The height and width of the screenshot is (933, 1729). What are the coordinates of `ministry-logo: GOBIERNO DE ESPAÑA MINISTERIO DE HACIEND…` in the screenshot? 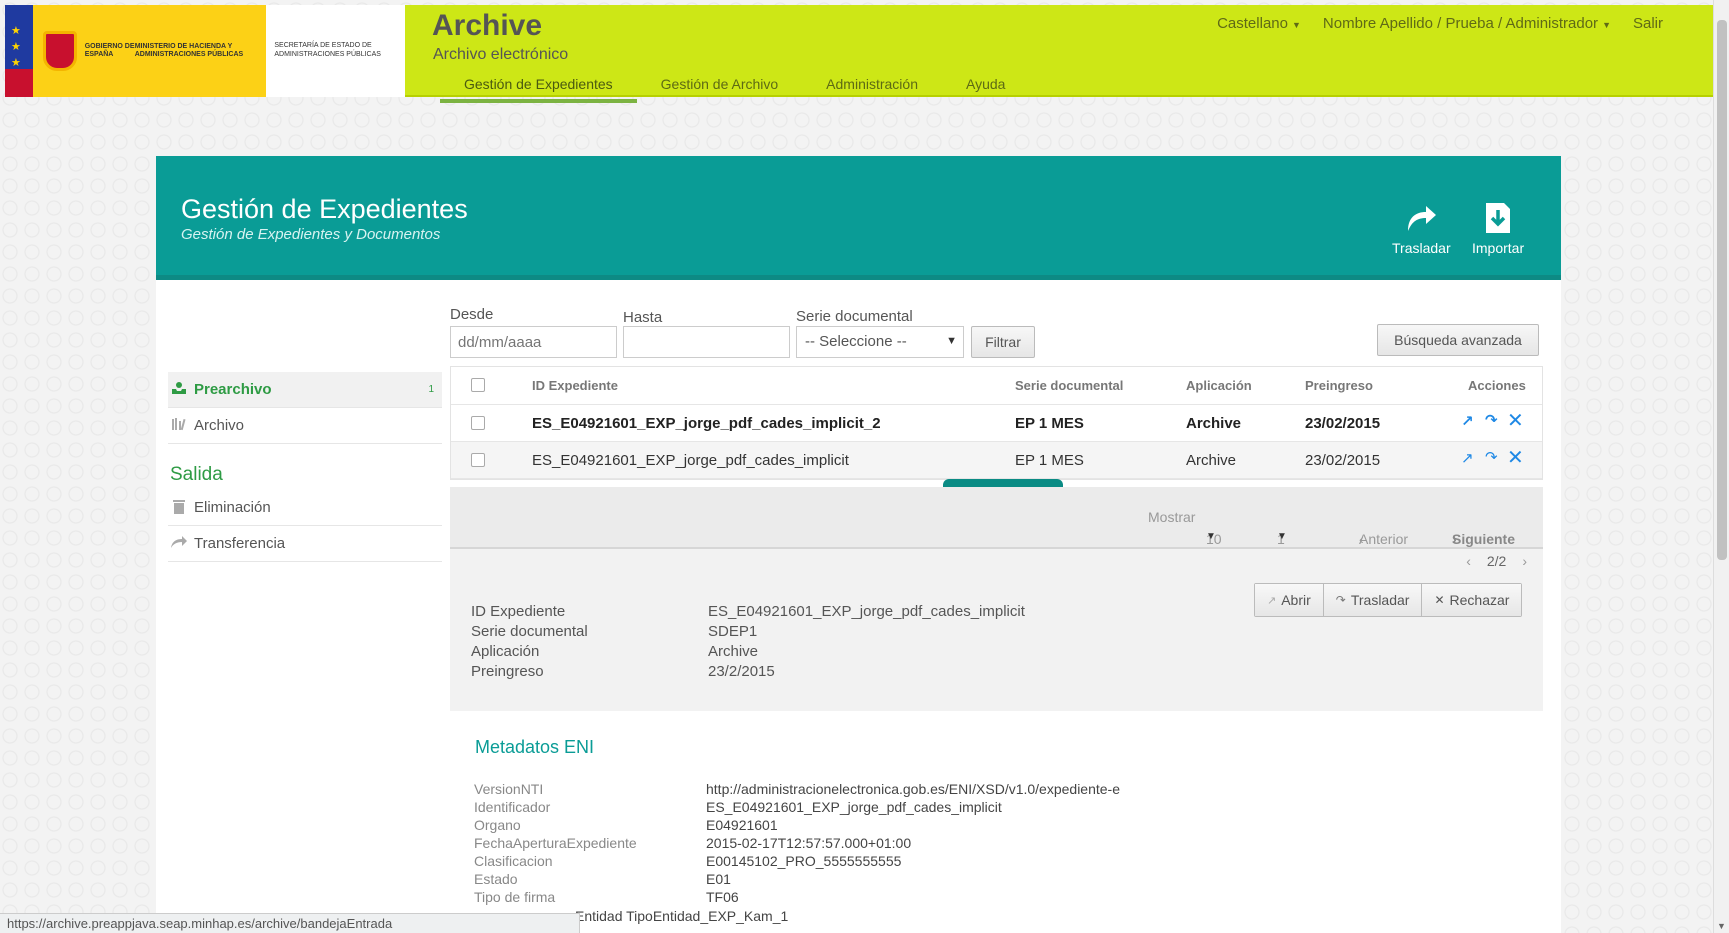 It's located at (149, 51).